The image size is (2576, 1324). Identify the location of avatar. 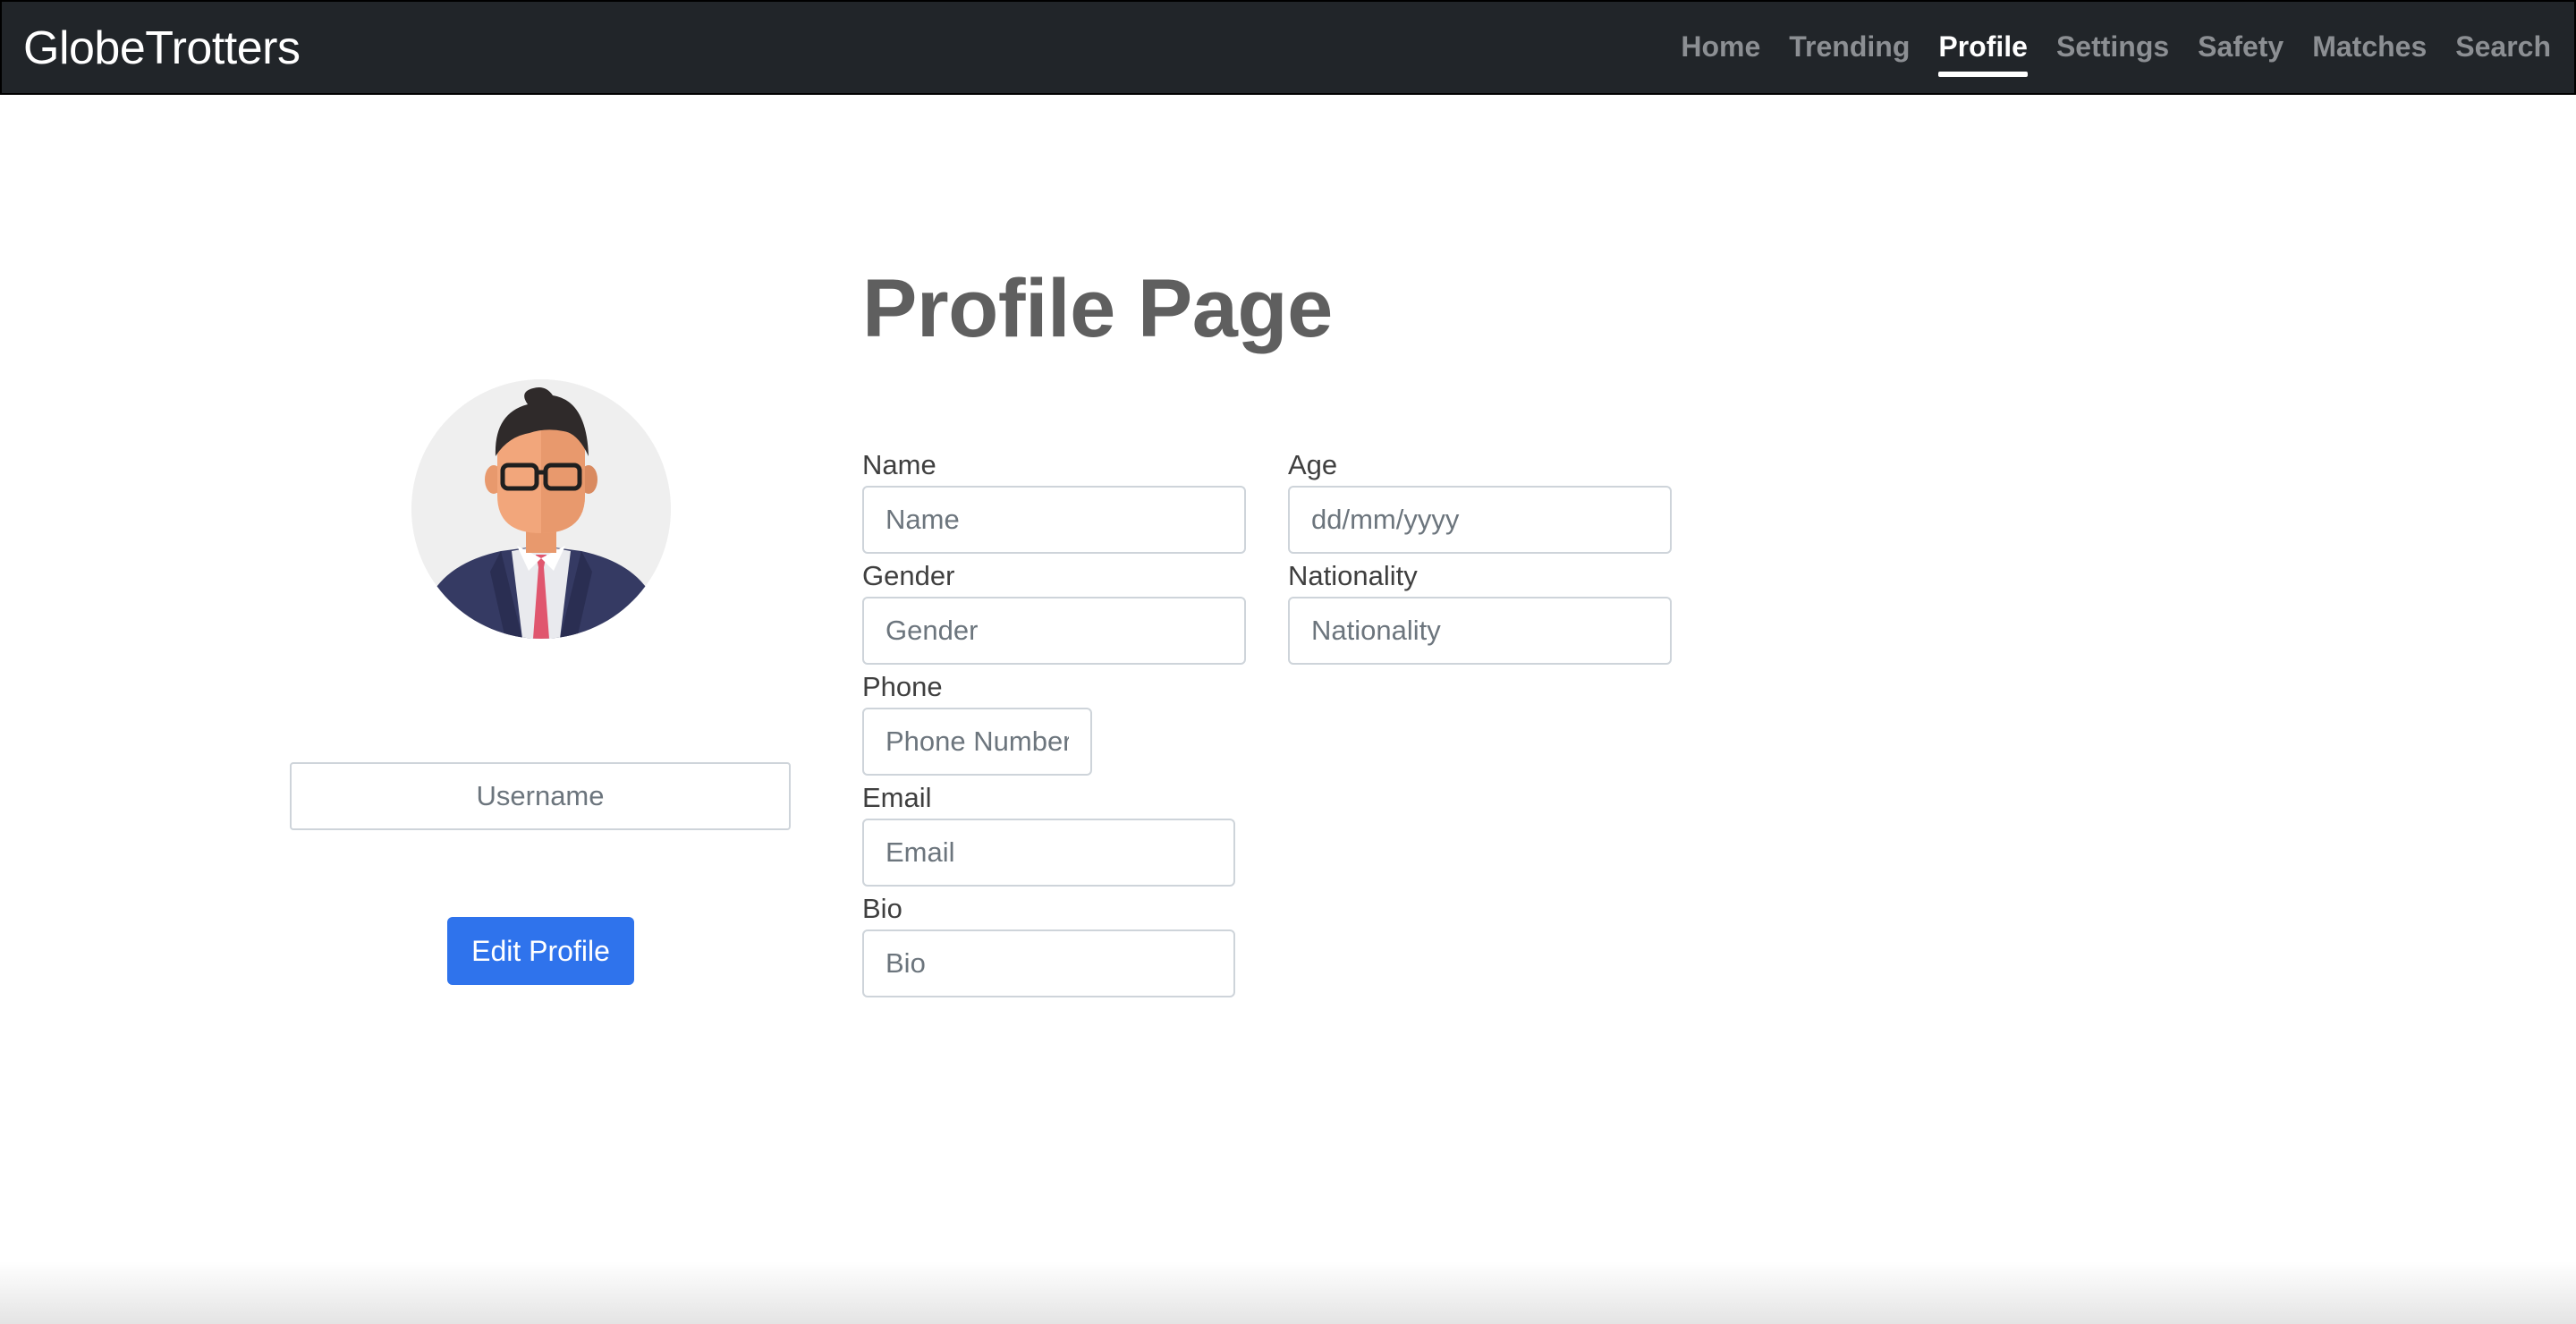
(541, 509).